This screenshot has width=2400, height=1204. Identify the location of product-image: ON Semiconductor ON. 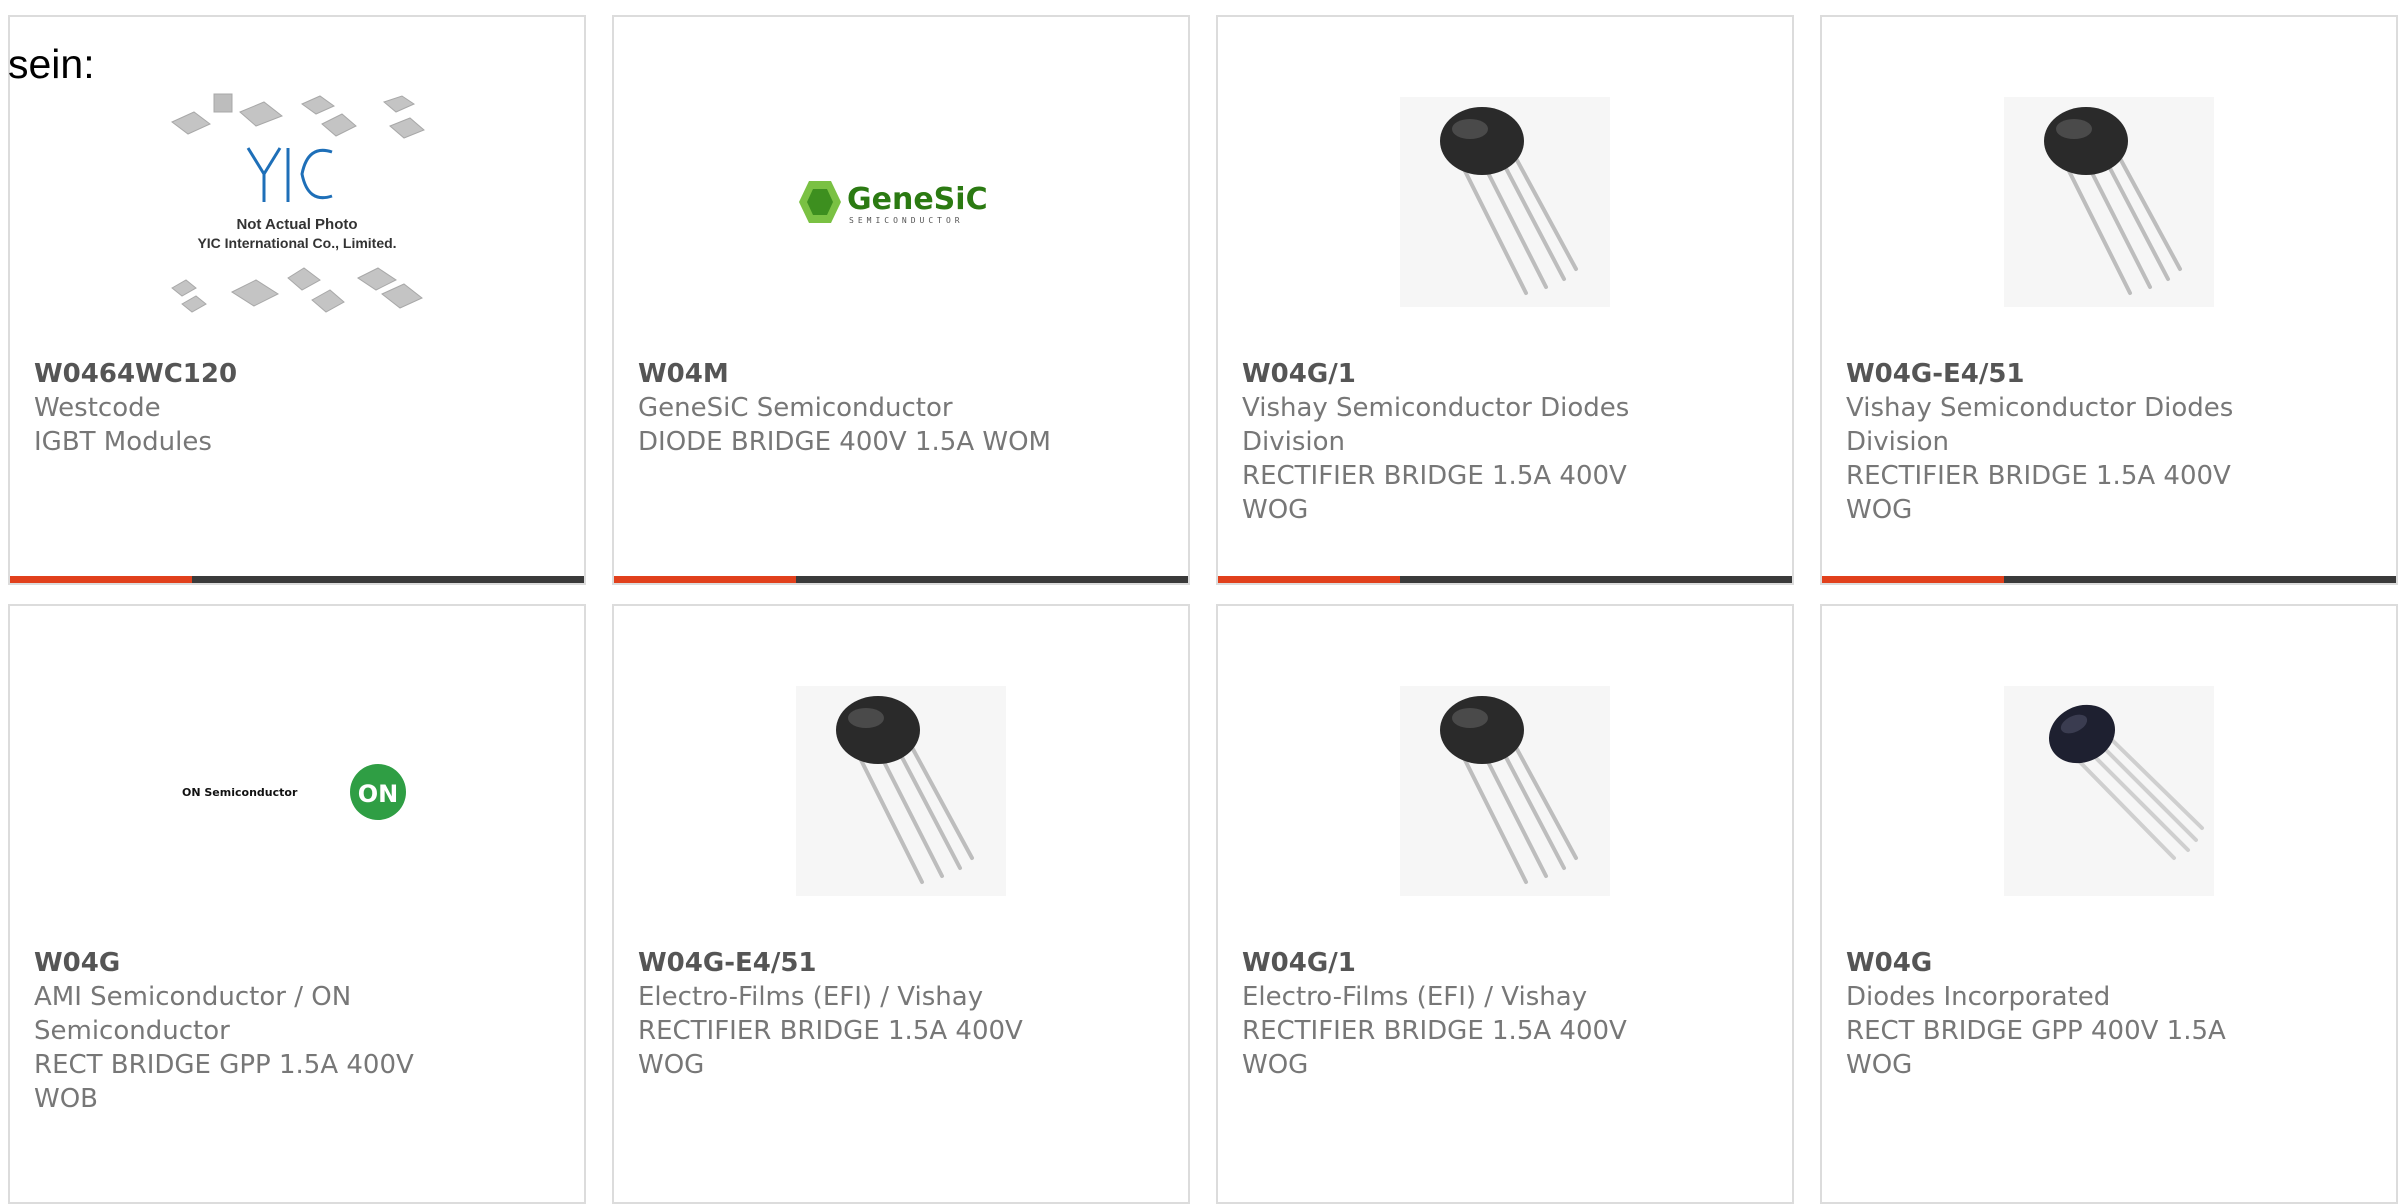
(297, 791).